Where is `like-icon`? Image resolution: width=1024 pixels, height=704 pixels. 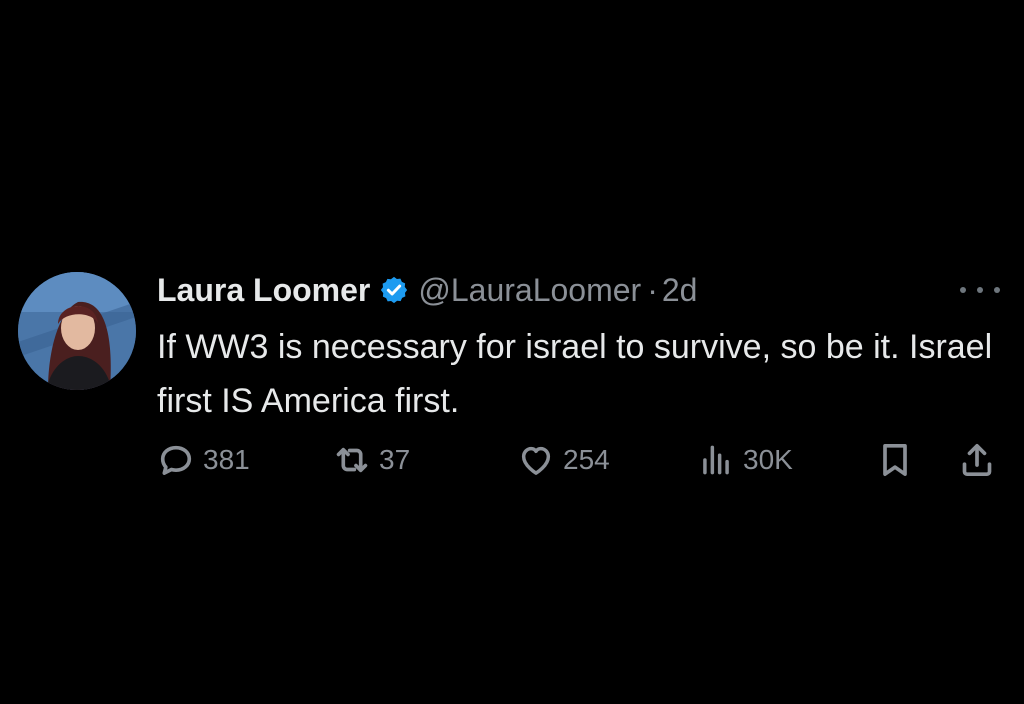 like-icon is located at coordinates (536, 460).